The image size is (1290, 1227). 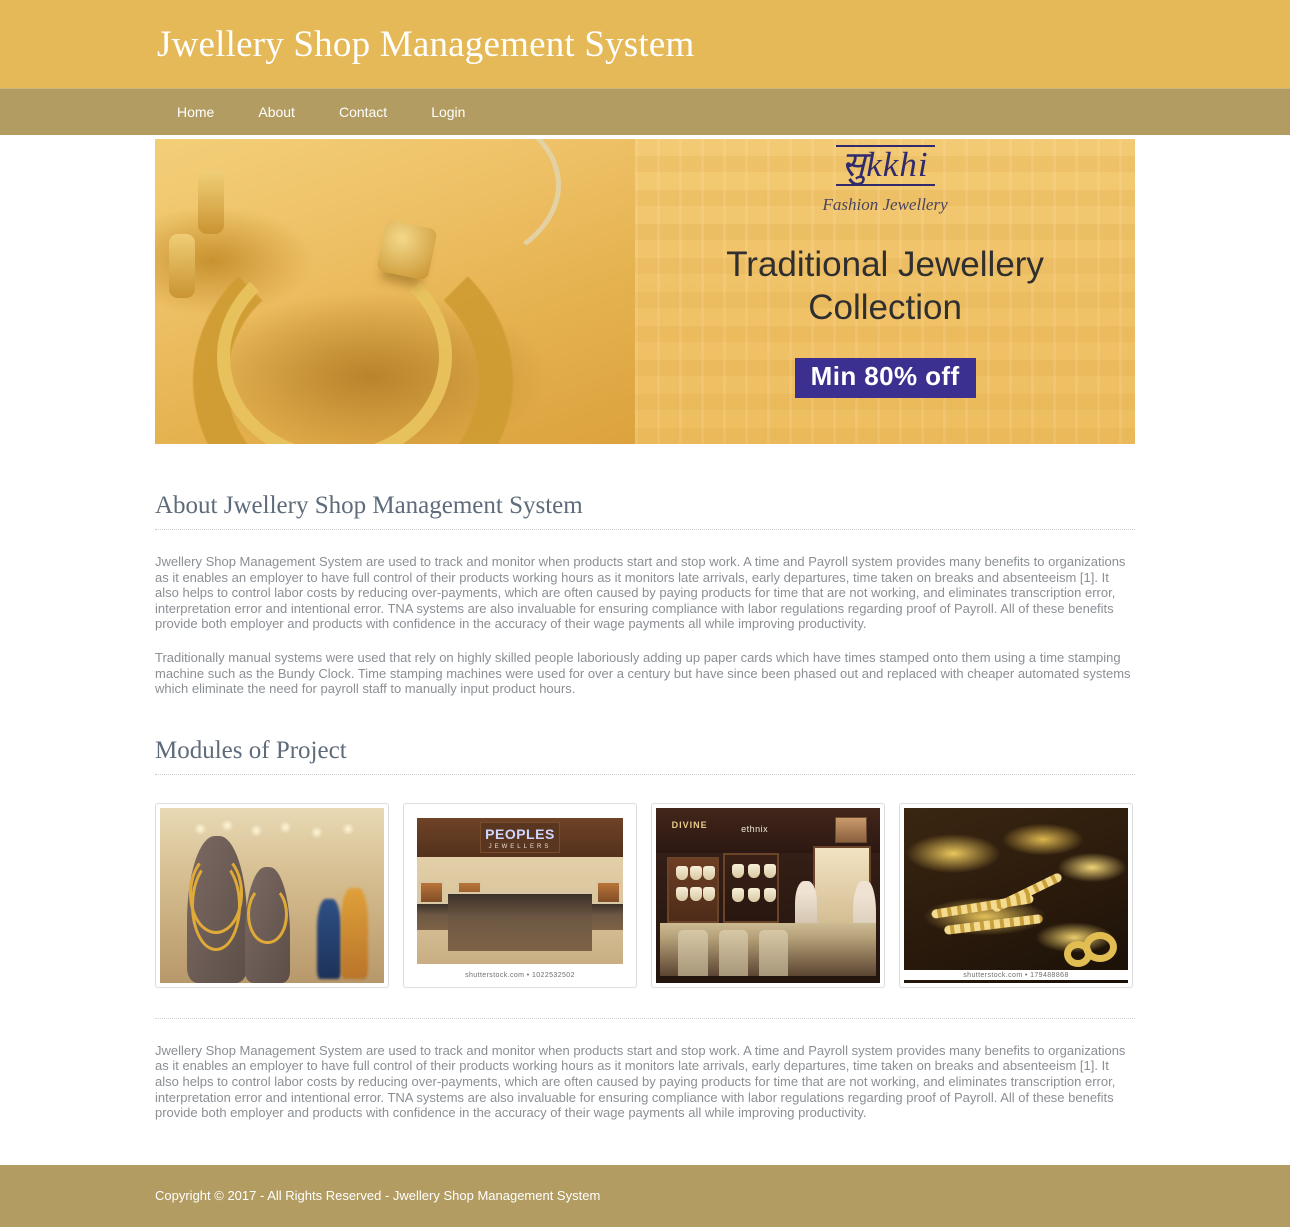 What do you see at coordinates (885, 204) in the screenshot?
I see `brand-subtitle: Fashion Jewellery` at bounding box center [885, 204].